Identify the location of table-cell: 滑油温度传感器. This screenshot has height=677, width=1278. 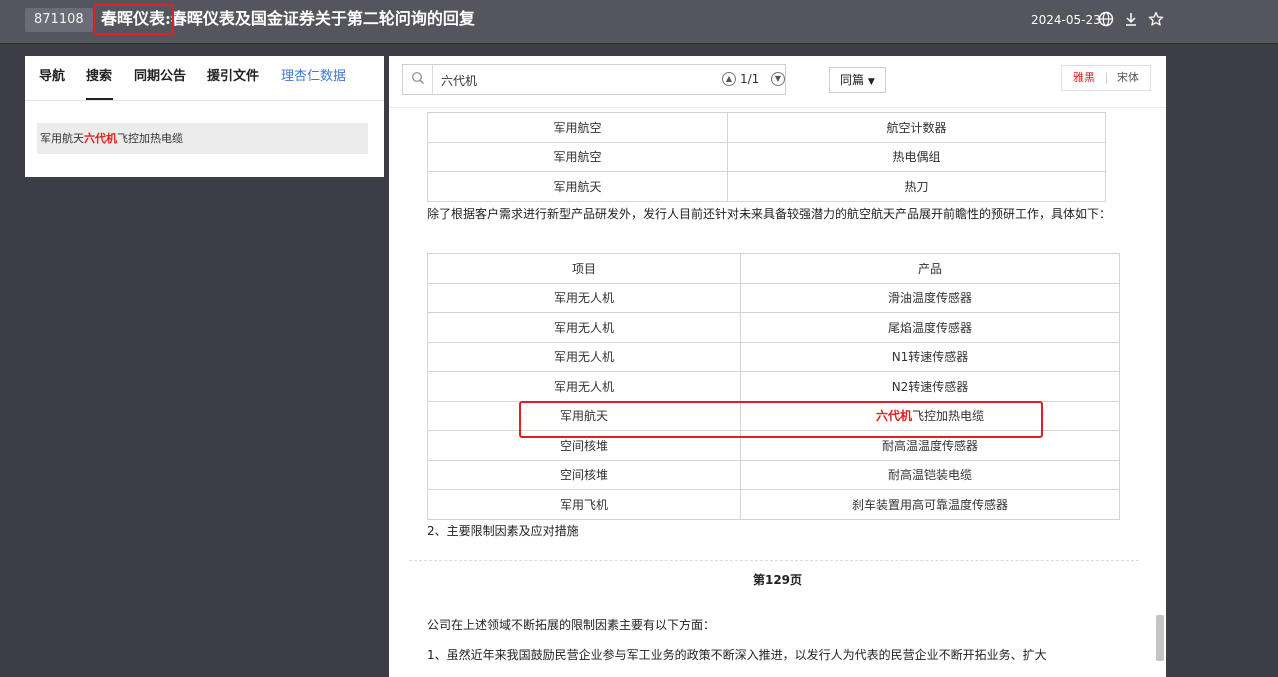
(930, 297).